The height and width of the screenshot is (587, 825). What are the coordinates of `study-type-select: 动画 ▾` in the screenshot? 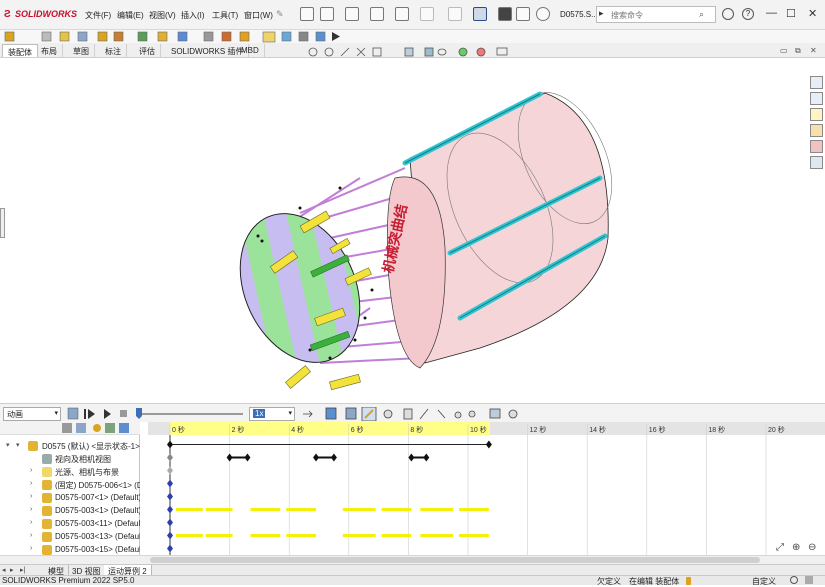 It's located at (32, 414).